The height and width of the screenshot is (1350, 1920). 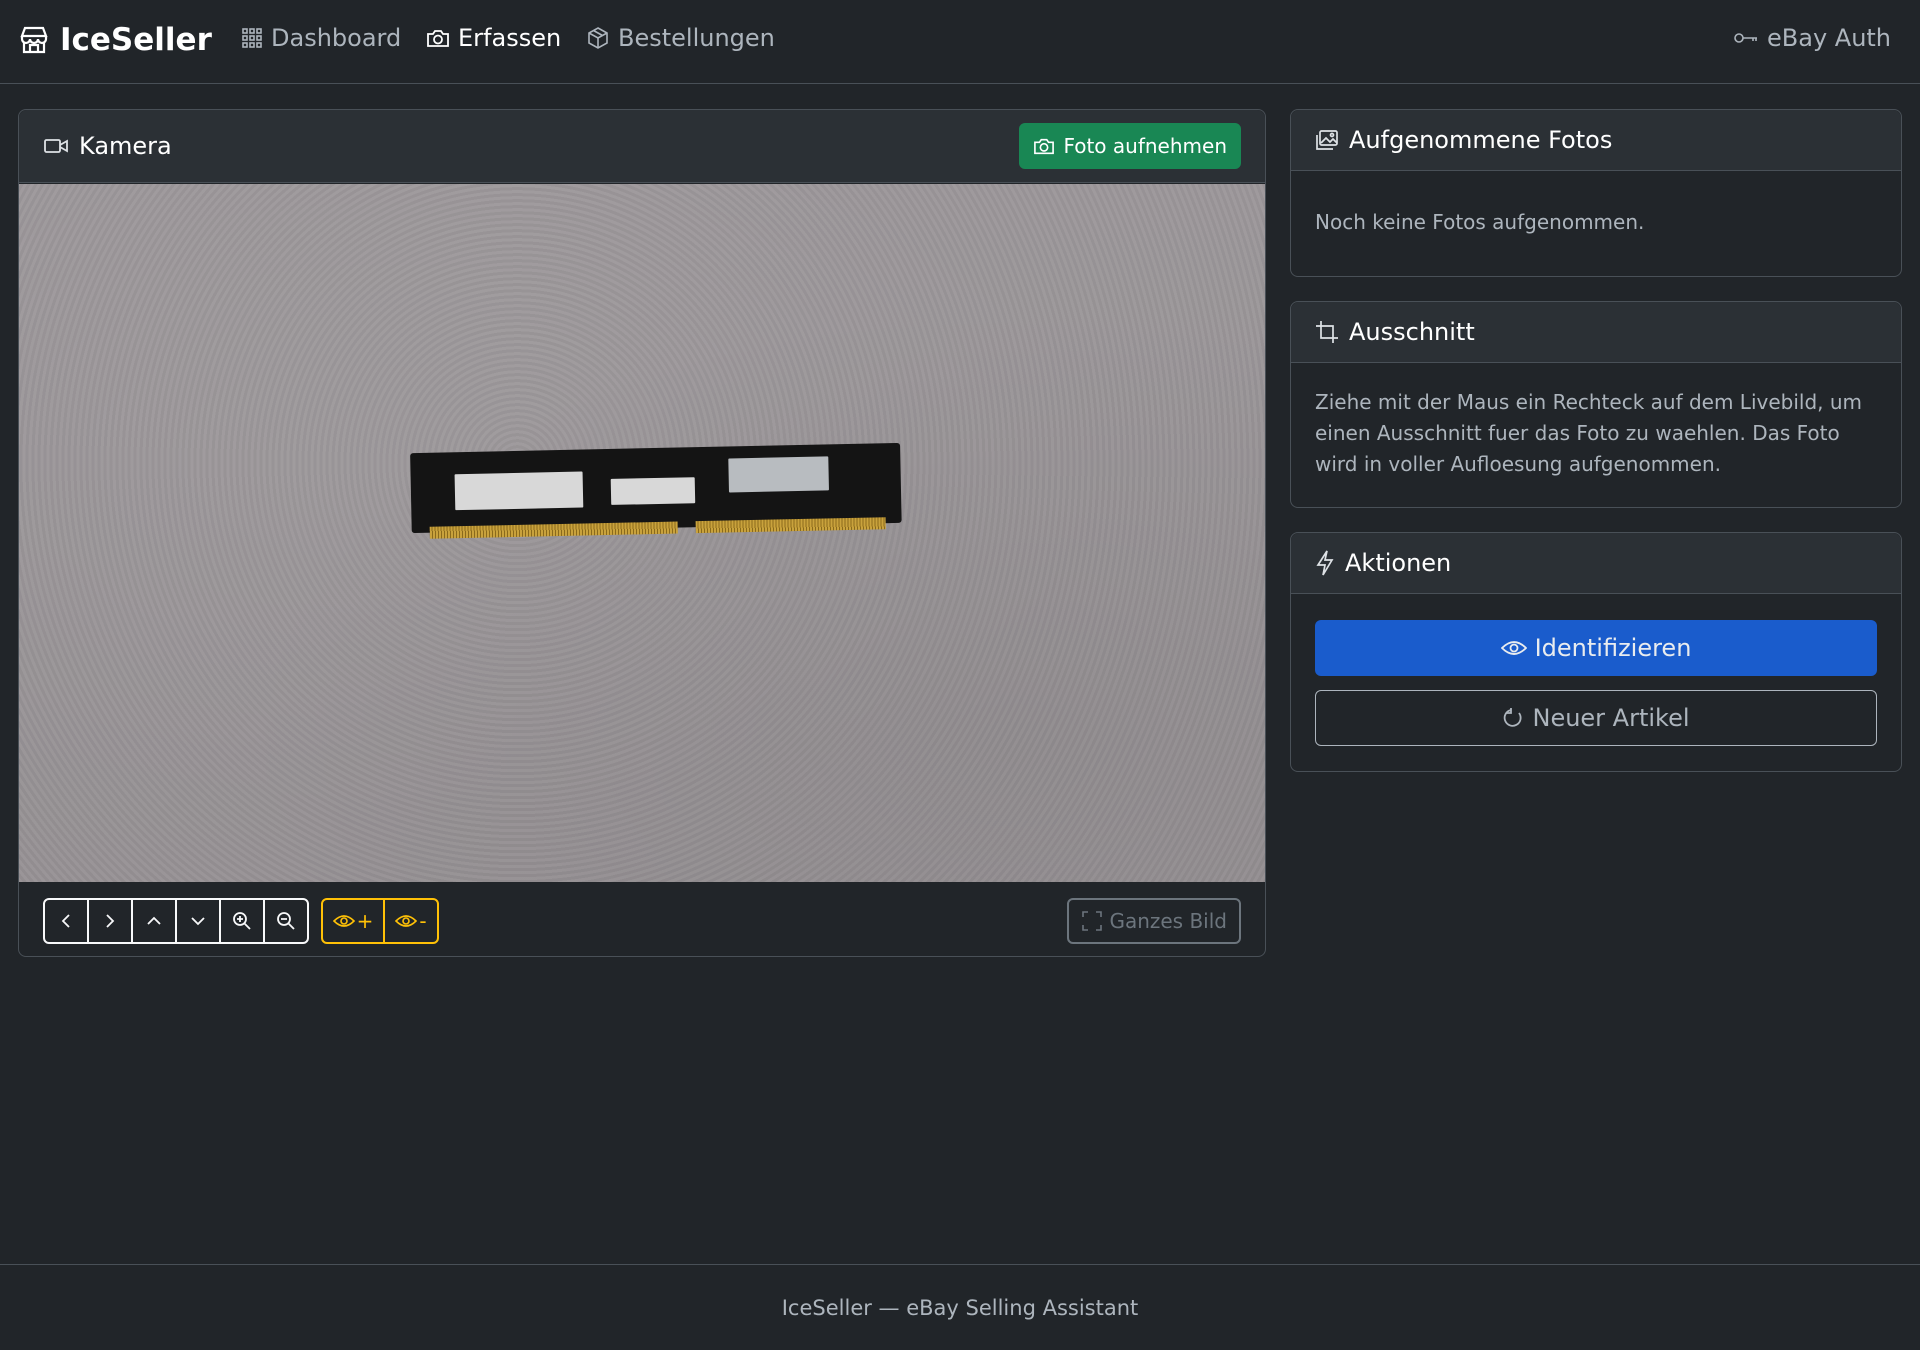 I want to click on lightning-icon, so click(x=1325, y=563).